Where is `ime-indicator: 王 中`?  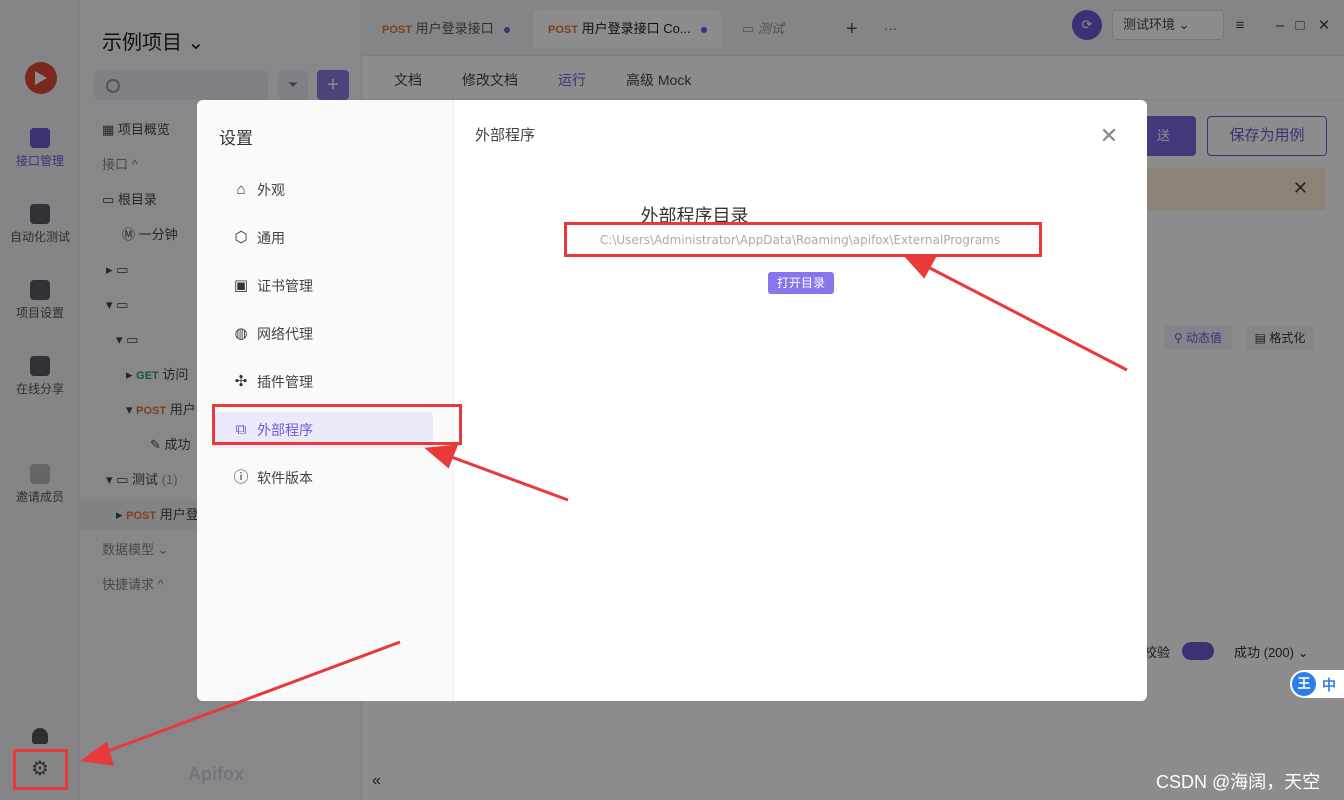 ime-indicator: 王 中 is located at coordinates (1317, 684).